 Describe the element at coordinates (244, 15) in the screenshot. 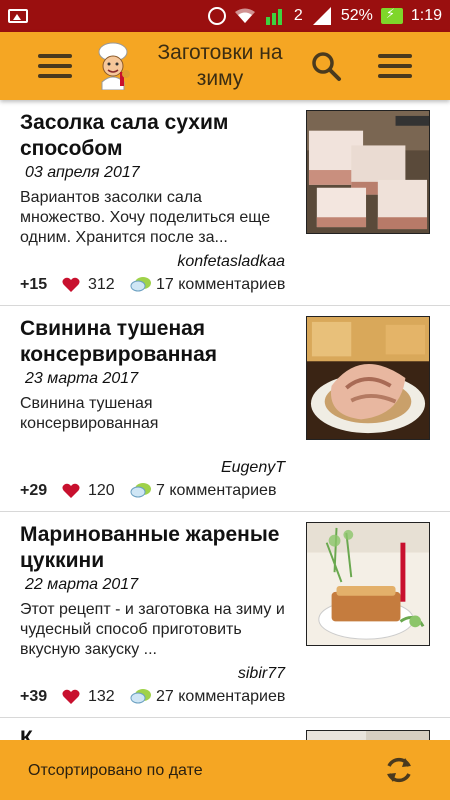

I see `wifi-icon` at that location.